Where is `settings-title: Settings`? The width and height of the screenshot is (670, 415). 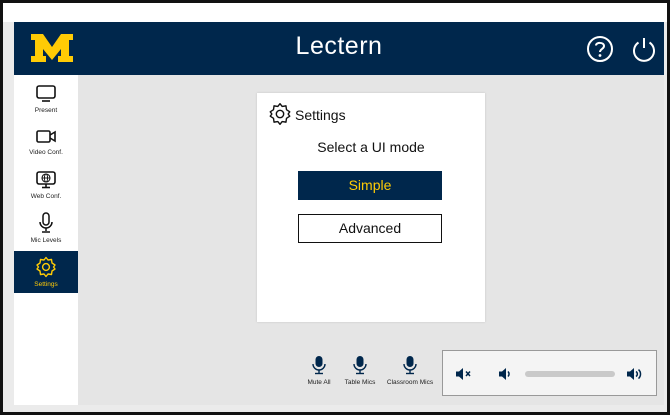
settings-title: Settings is located at coordinates (320, 115).